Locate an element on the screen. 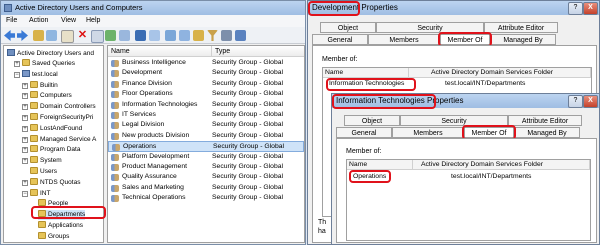 The image size is (600, 245). dlg2-close-button: X is located at coordinates (590, 101).